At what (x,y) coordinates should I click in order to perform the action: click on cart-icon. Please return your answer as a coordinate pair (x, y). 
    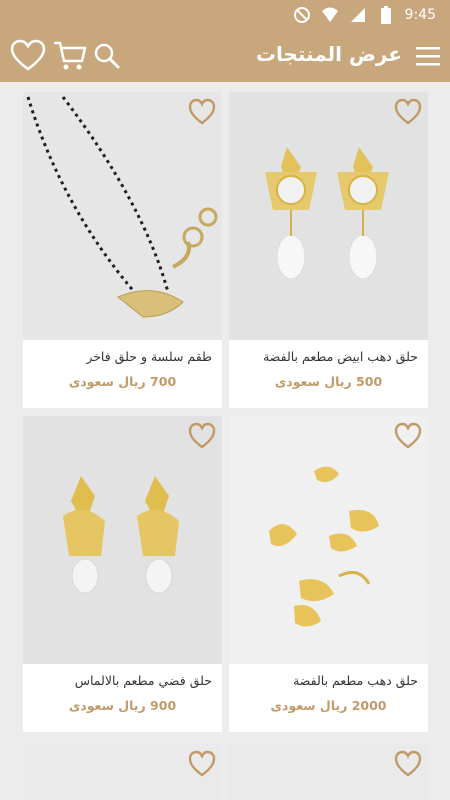
    Looking at the image, I should click on (70, 56).